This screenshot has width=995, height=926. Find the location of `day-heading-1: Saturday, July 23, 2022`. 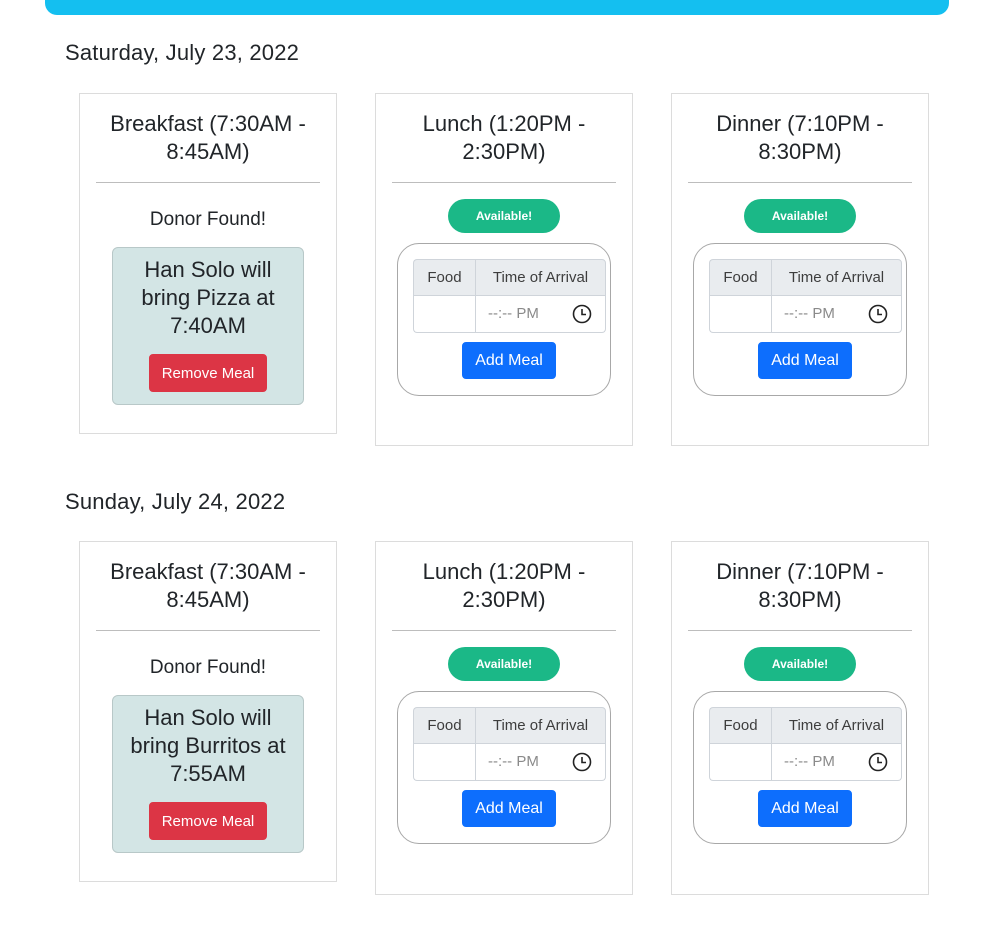

day-heading-1: Saturday, July 23, 2022 is located at coordinates (182, 52).